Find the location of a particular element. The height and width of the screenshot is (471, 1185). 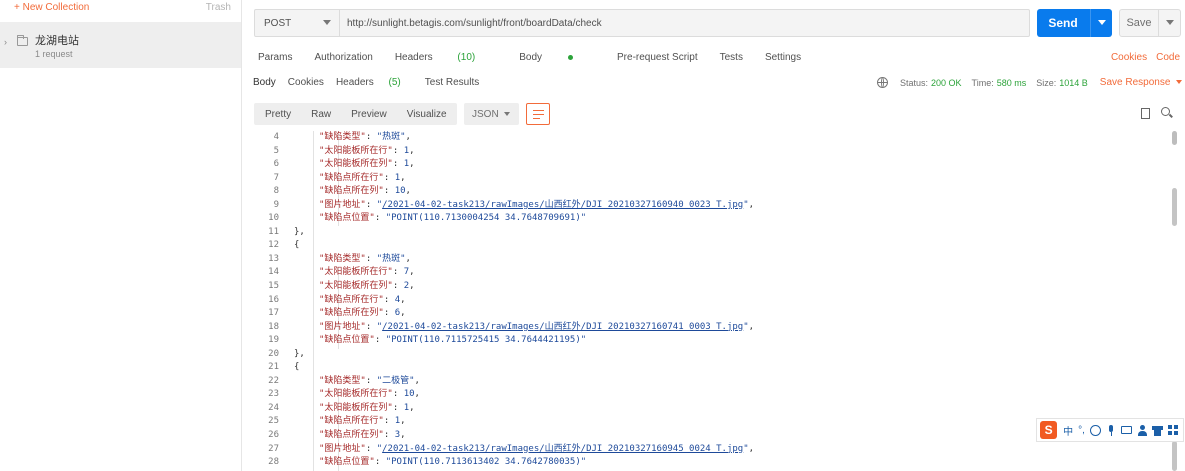

tab-authorization: Authorization is located at coordinates (343, 59).